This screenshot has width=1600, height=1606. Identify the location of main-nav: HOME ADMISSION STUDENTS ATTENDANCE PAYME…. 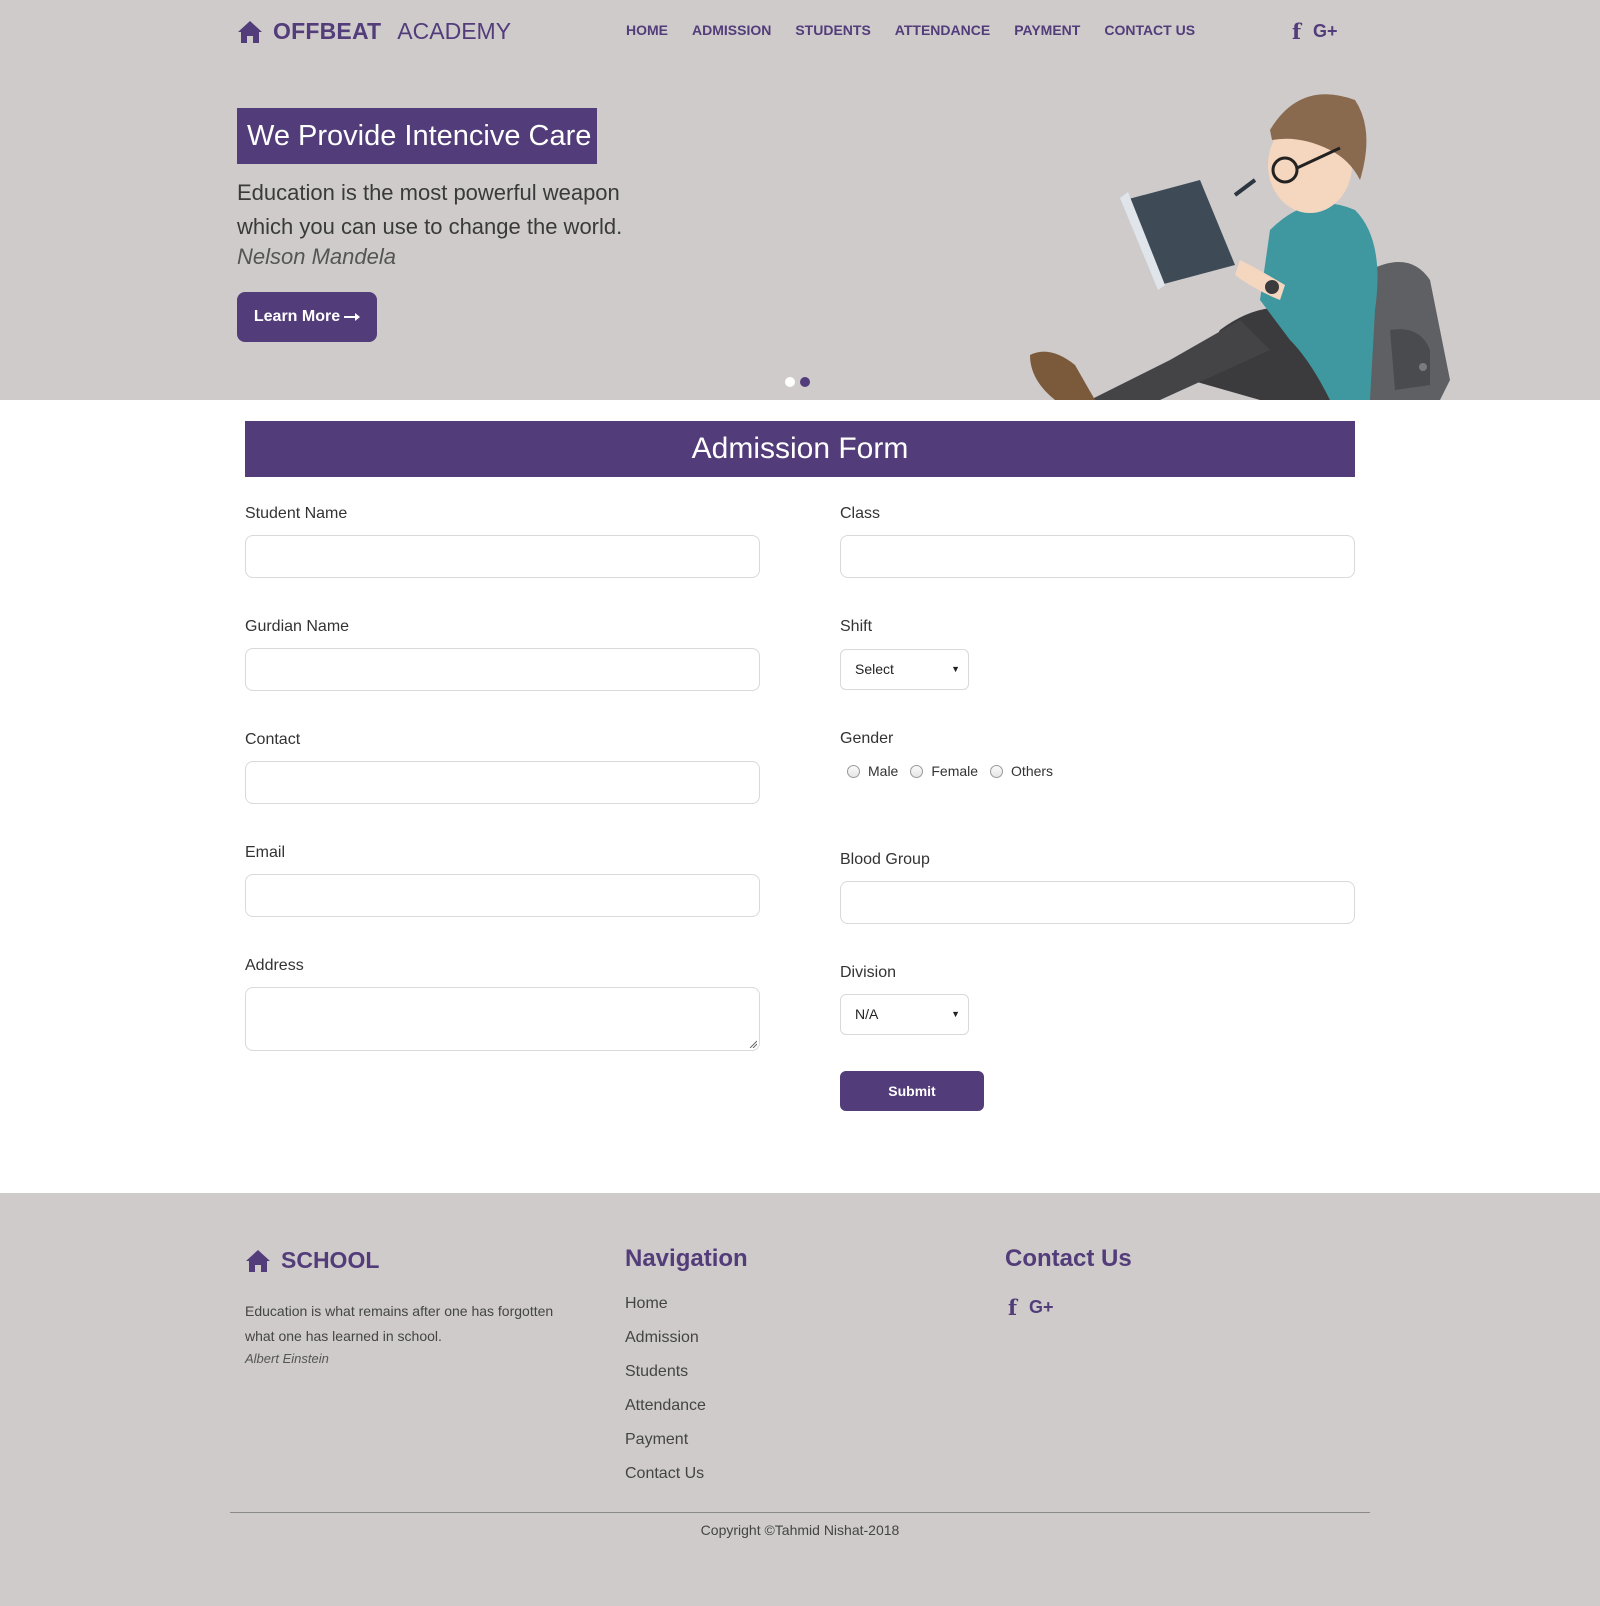
(910, 30).